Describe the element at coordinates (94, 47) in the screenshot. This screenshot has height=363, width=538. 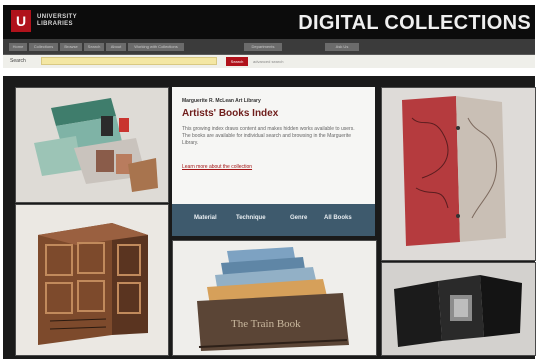
I see `nav-item-search: Search` at that location.